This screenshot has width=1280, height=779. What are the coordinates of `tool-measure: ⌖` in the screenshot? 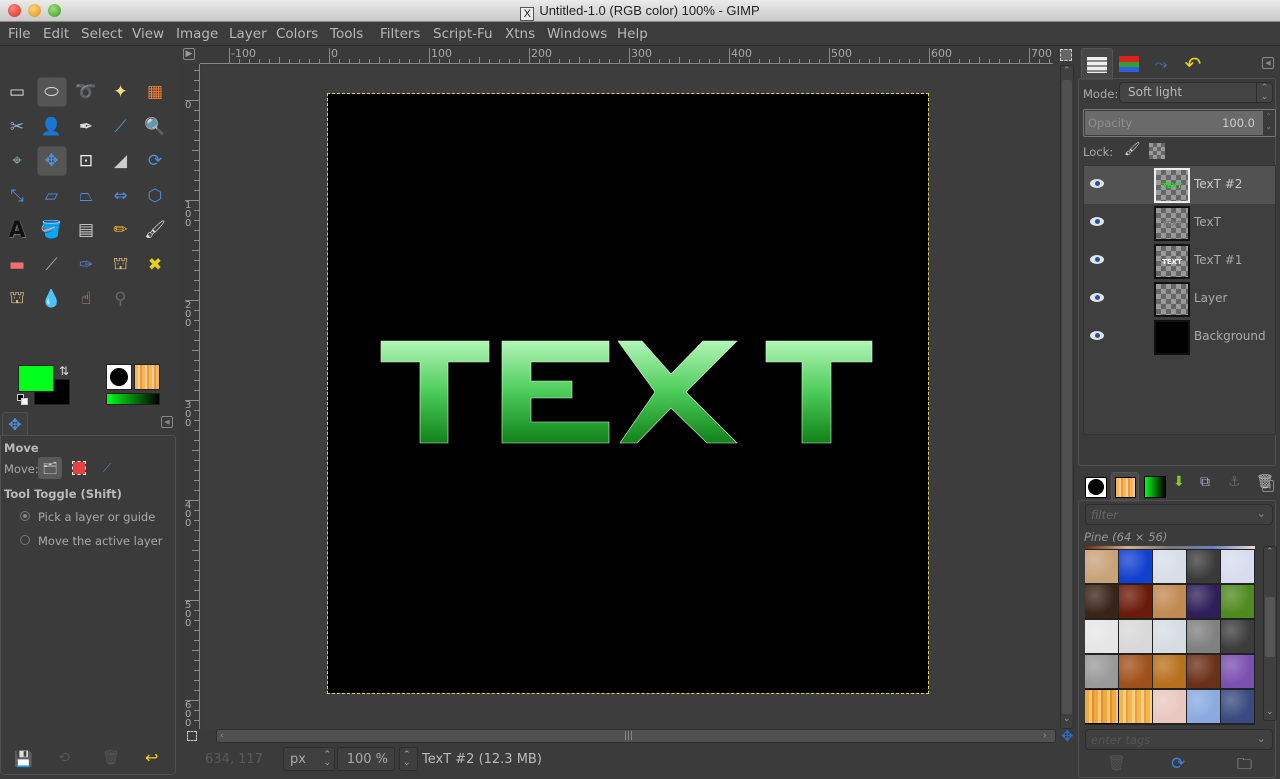 It's located at (17, 161).